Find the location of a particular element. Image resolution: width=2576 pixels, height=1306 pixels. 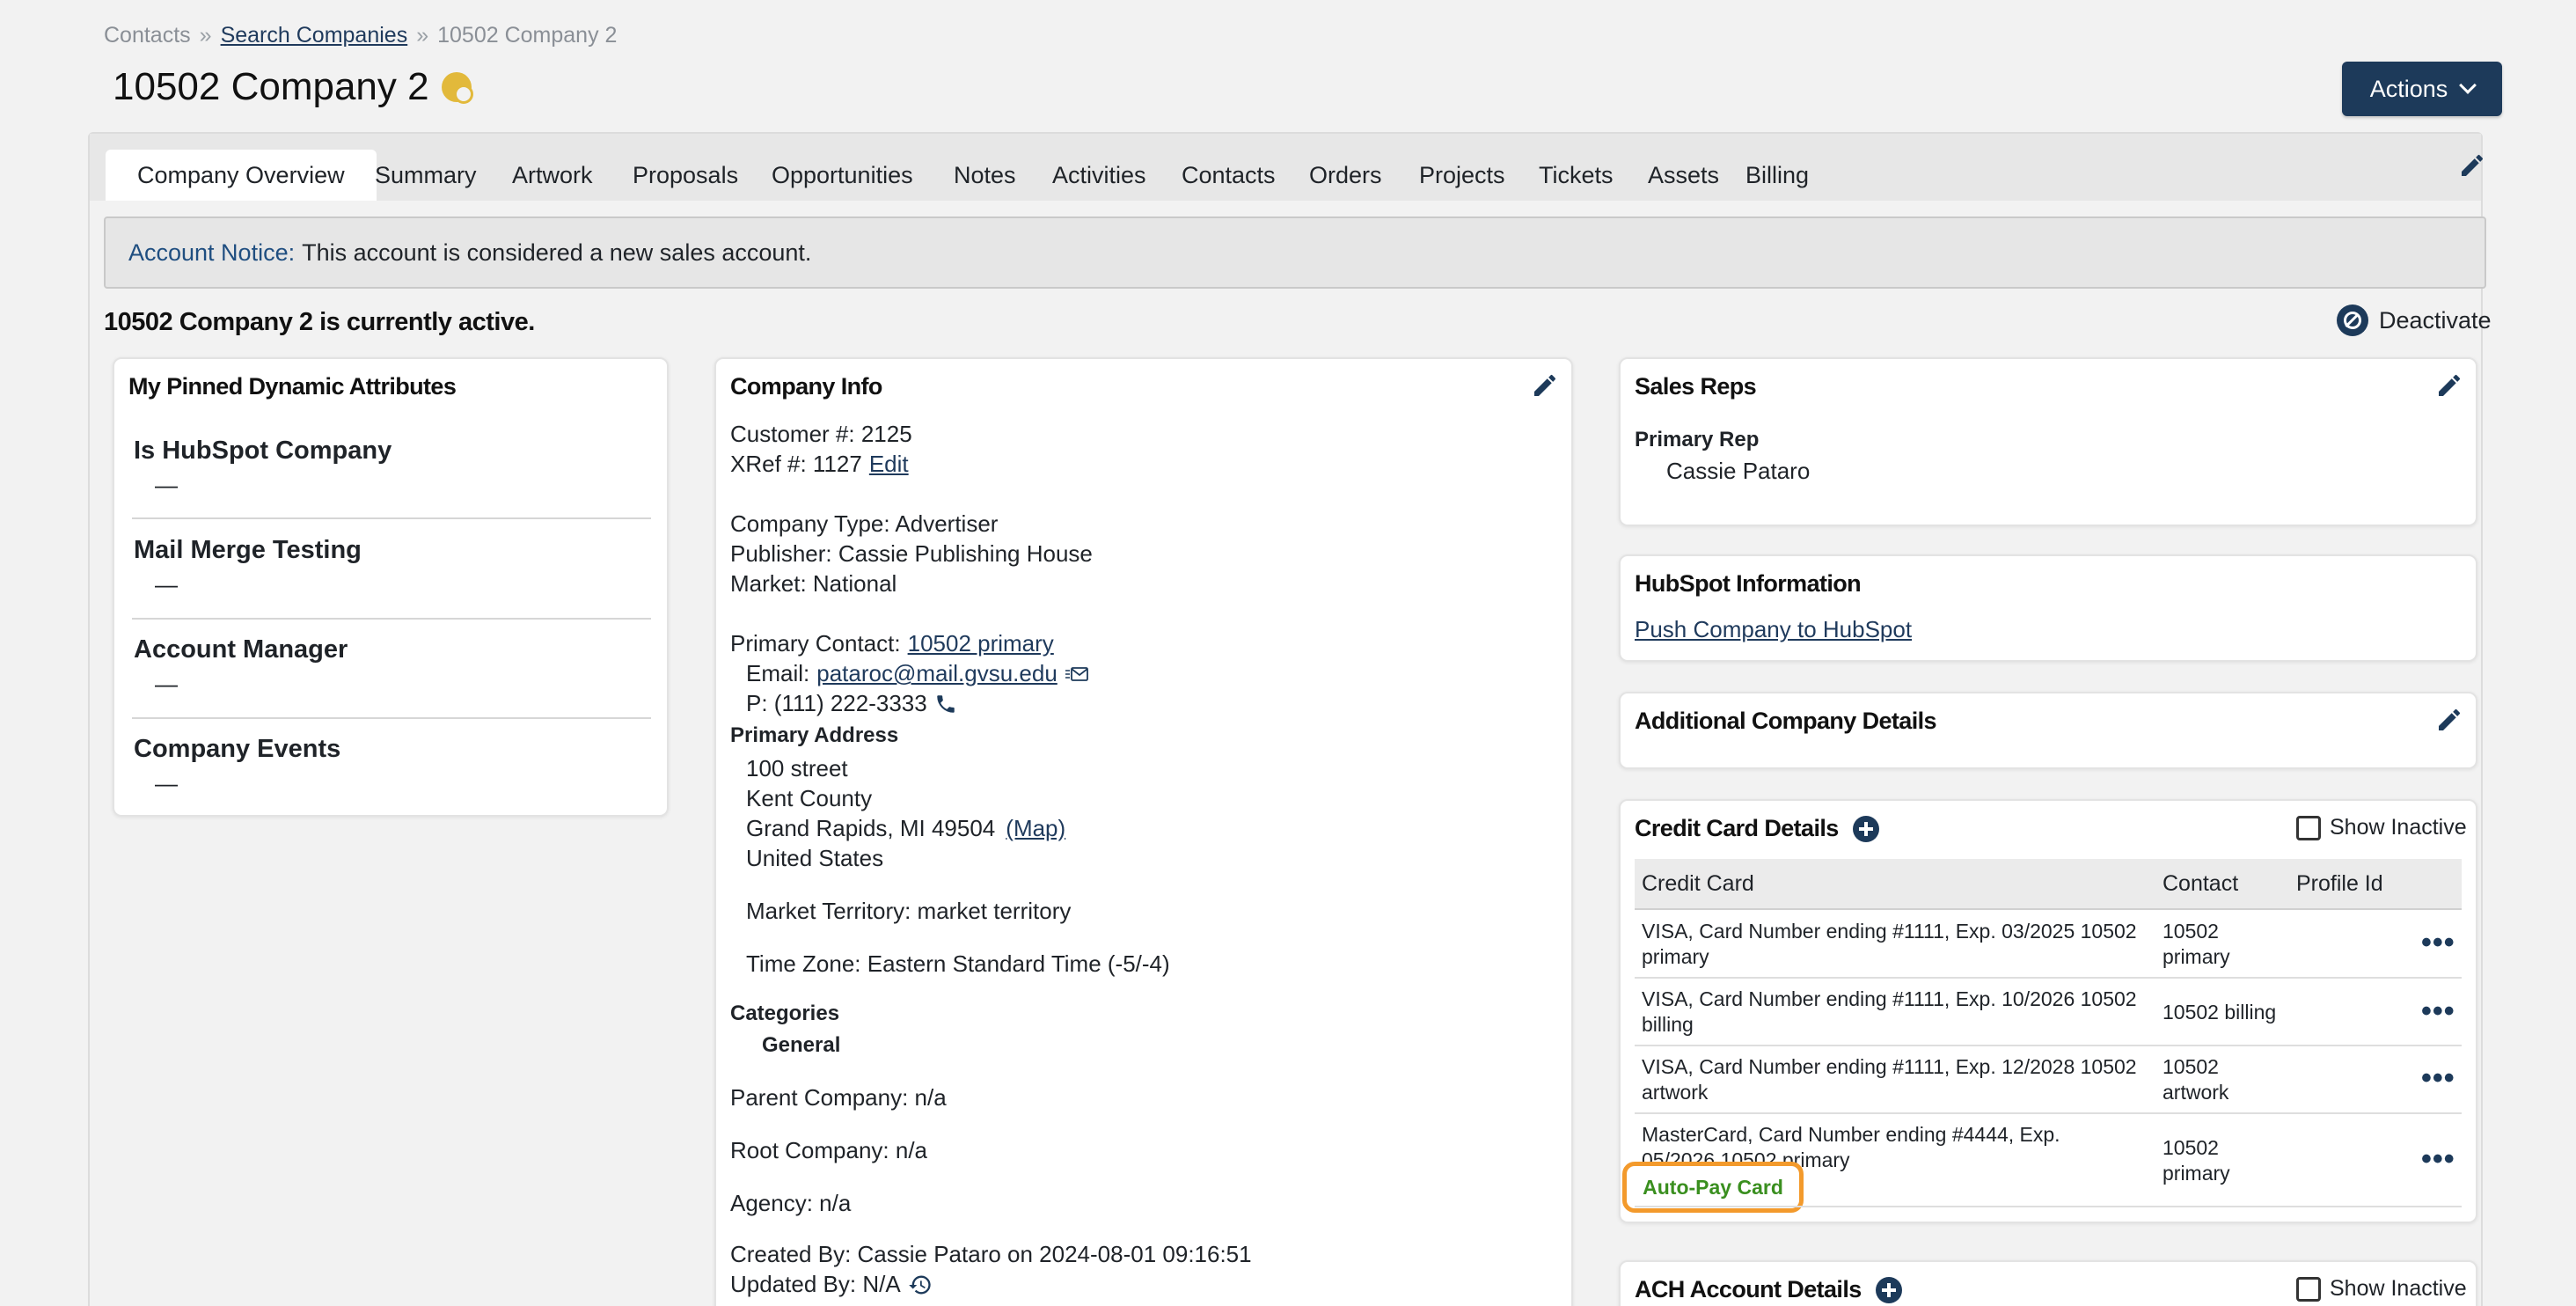

breadcrumb-search-companies: Search Companies is located at coordinates (314, 35).